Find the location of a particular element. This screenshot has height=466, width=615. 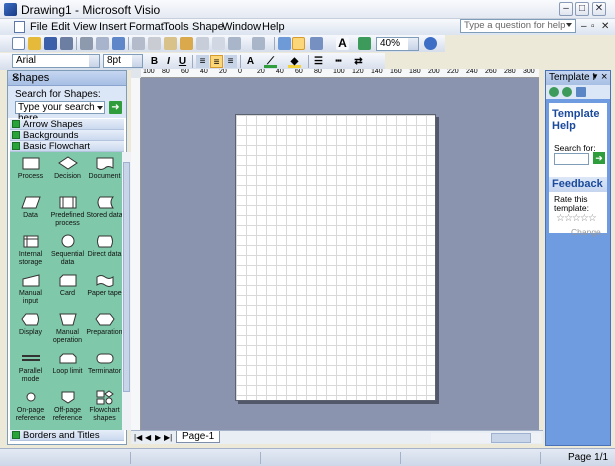

open-icon is located at coordinates (34, 43).